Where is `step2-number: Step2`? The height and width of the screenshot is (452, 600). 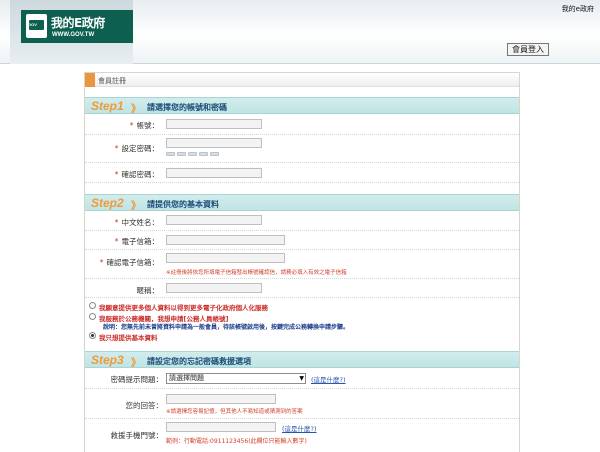 step2-number: Step2 is located at coordinates (107, 203).